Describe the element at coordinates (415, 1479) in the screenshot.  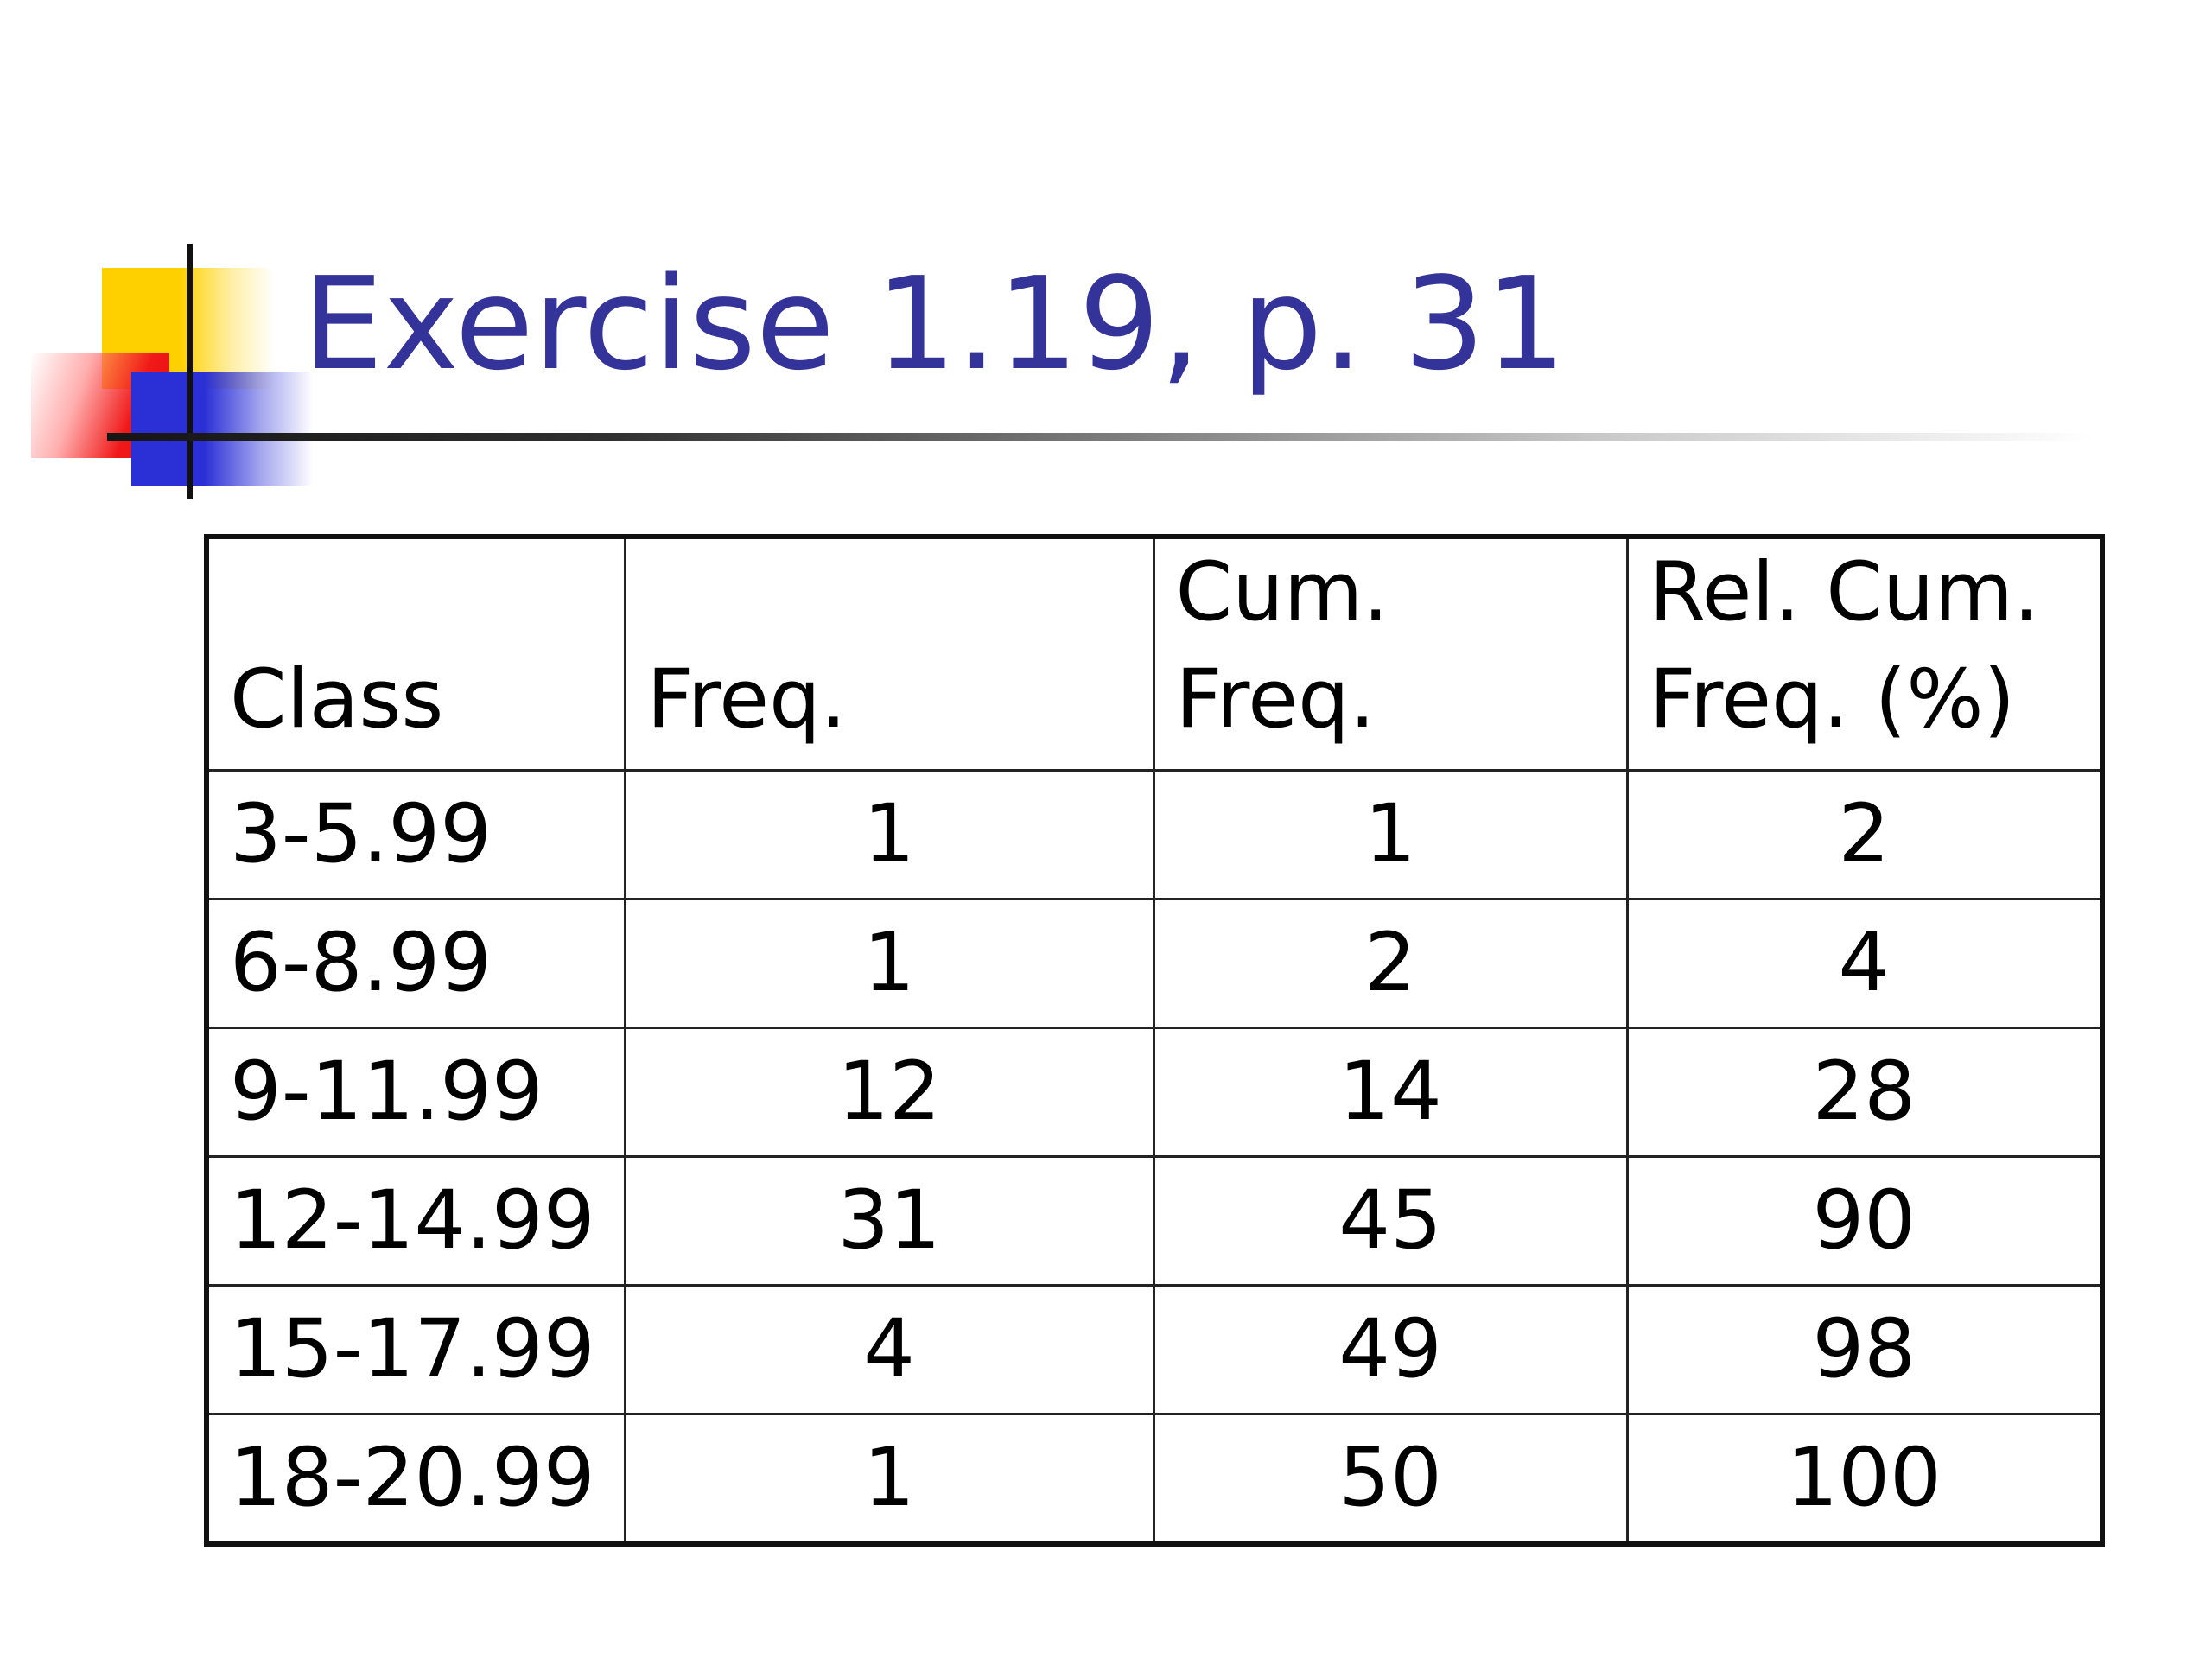
I see `class-cell: 18-20.99` at that location.